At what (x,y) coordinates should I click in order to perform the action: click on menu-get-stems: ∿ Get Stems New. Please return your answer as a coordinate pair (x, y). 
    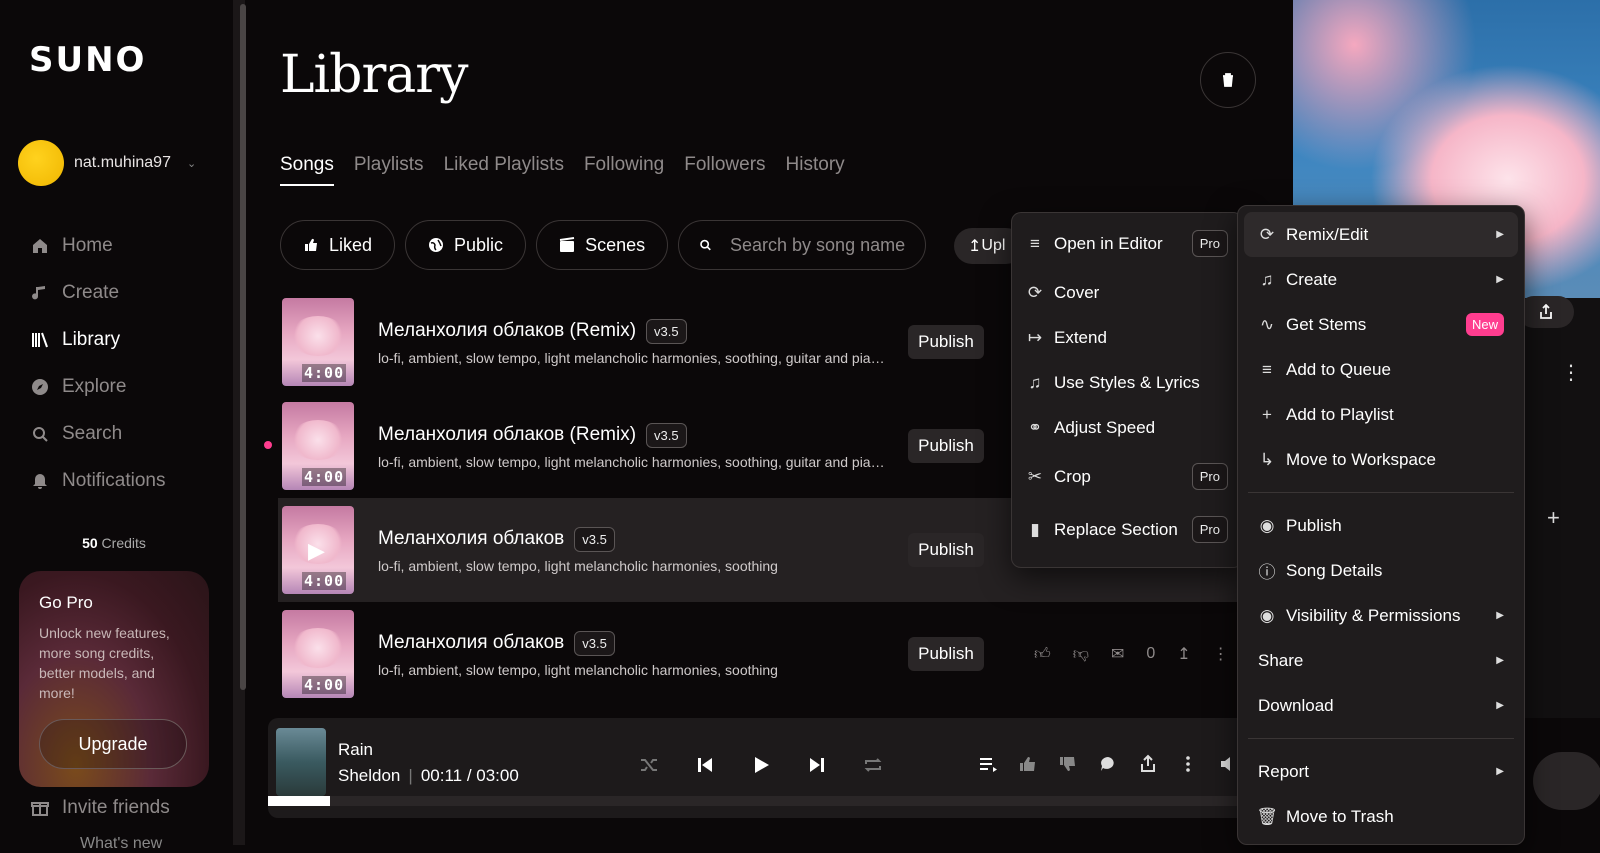
    Looking at the image, I should click on (1381, 324).